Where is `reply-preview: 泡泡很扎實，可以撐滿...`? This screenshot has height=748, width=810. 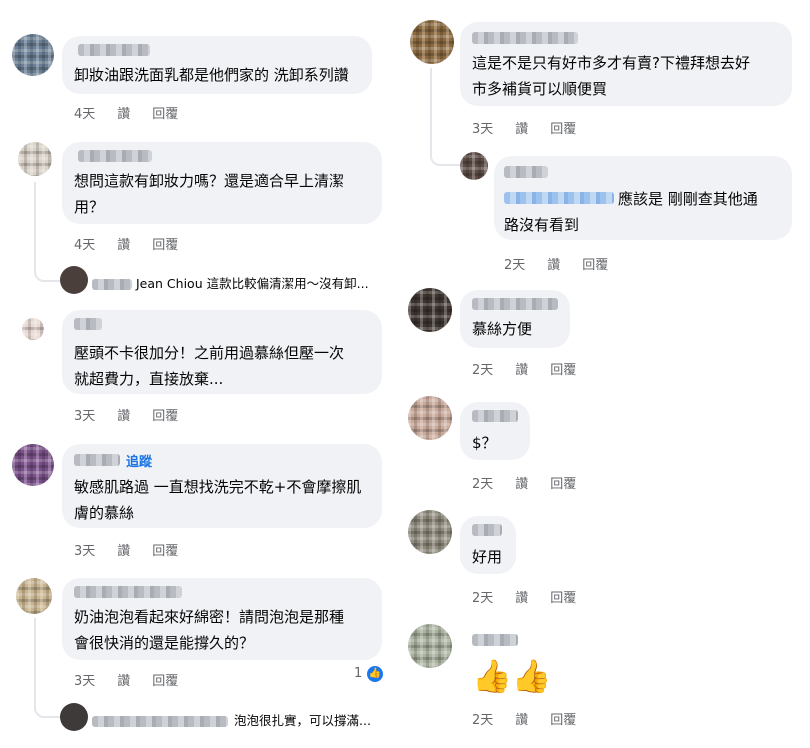
reply-preview: 泡泡很扎實，可以撐滿... is located at coordinates (237, 719).